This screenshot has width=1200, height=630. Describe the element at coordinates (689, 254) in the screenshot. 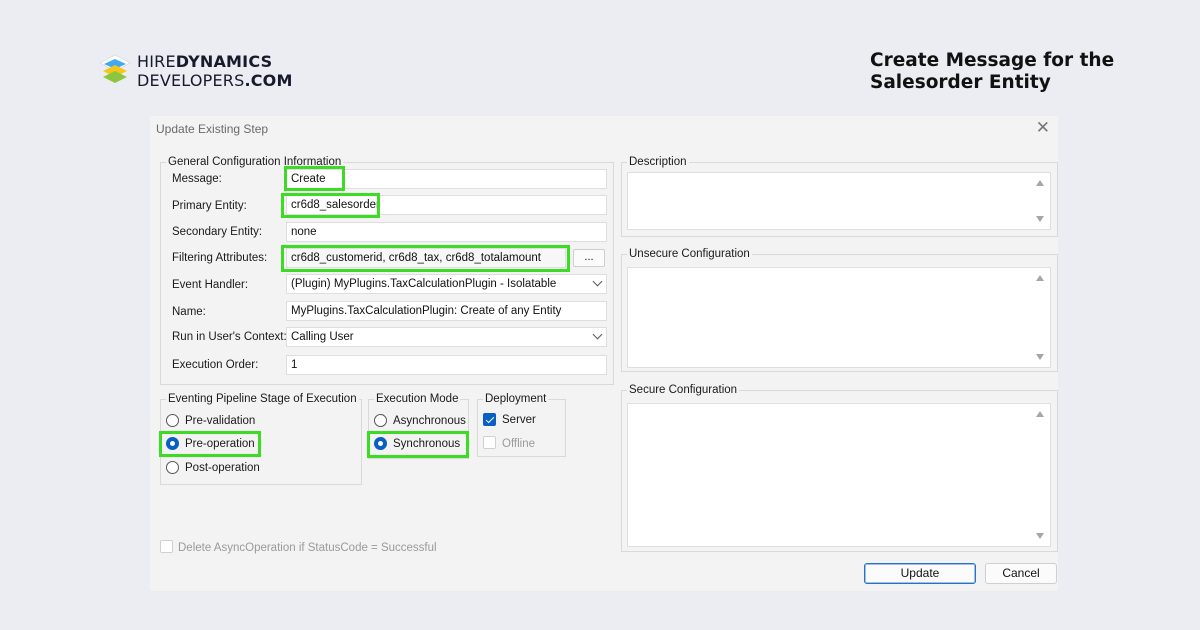

I see `unsecure-config-legend: Unsecure Configuration` at that location.